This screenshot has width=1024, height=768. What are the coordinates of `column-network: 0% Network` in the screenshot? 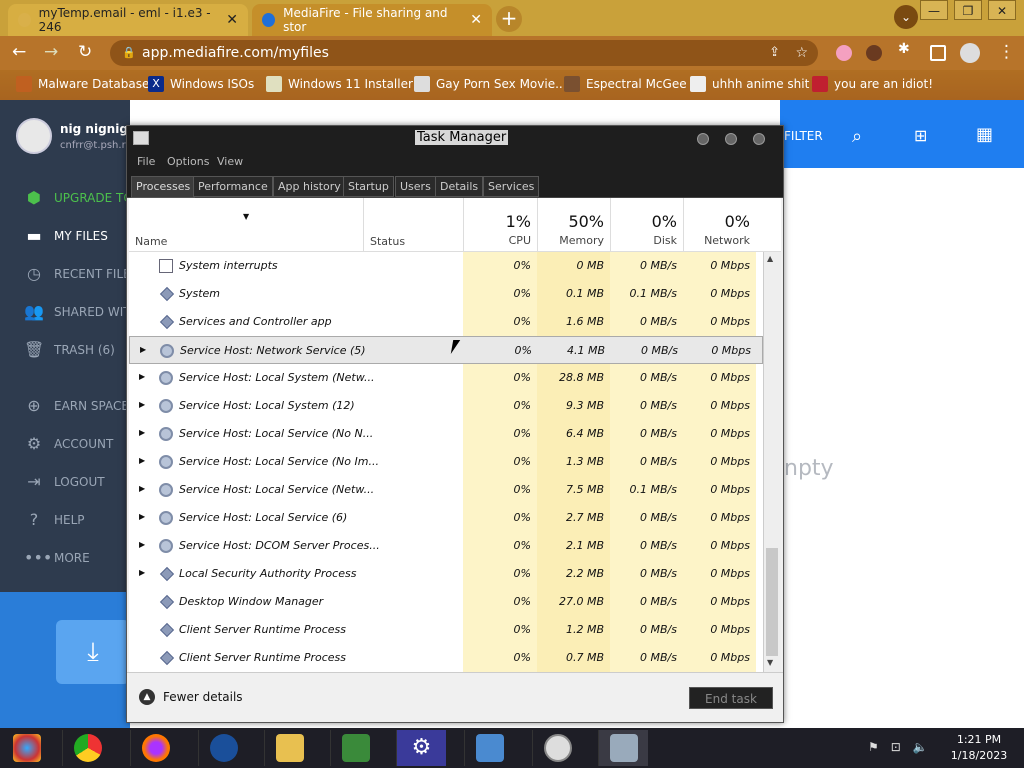 It's located at (719, 225).